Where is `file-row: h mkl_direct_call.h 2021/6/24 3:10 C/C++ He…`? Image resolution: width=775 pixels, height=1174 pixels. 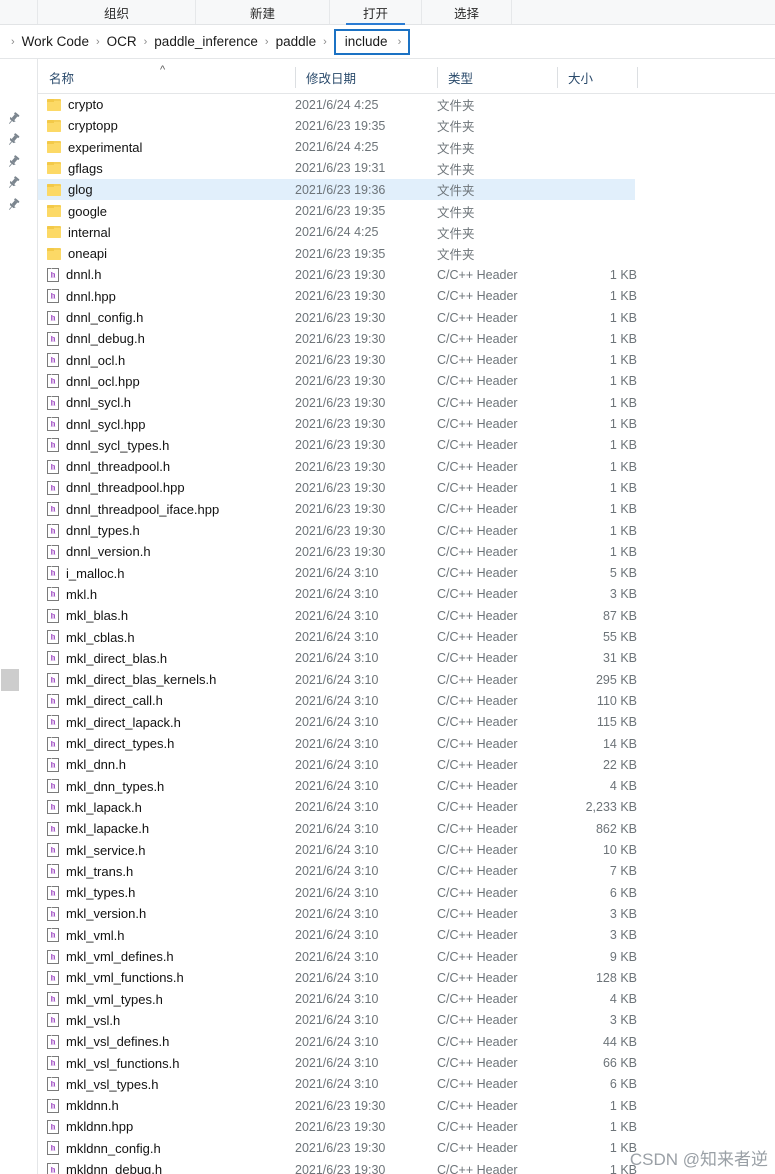
file-row: h mkl_direct_call.h 2021/6/24 3:10 C/C++ He… is located at coordinates (337, 700).